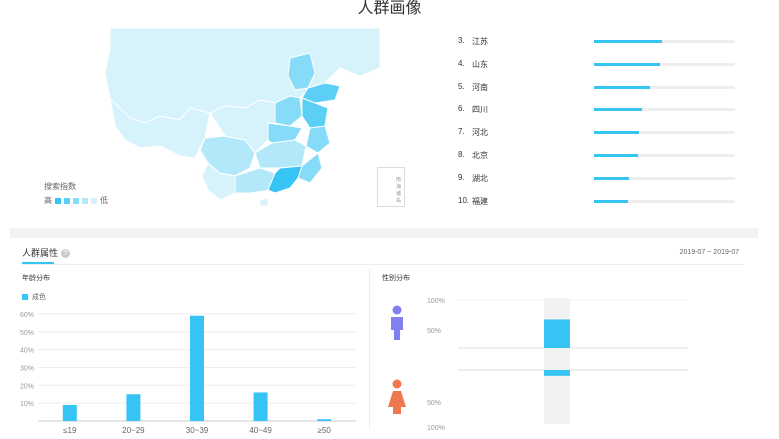 The image size is (779, 439). What do you see at coordinates (197, 430) in the screenshot?
I see `x-tick-label: 30~39` at bounding box center [197, 430].